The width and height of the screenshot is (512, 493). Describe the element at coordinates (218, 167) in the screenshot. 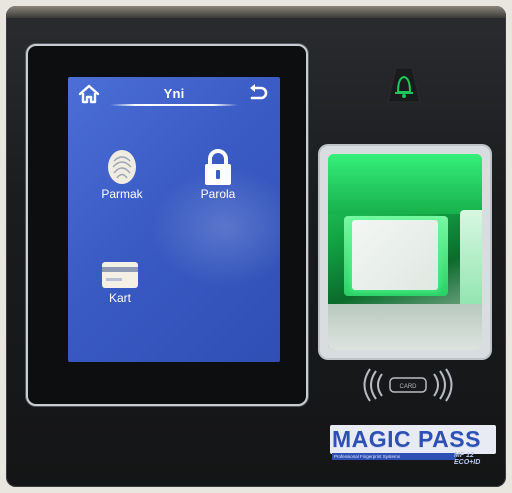

I see `padlock-icon` at that location.